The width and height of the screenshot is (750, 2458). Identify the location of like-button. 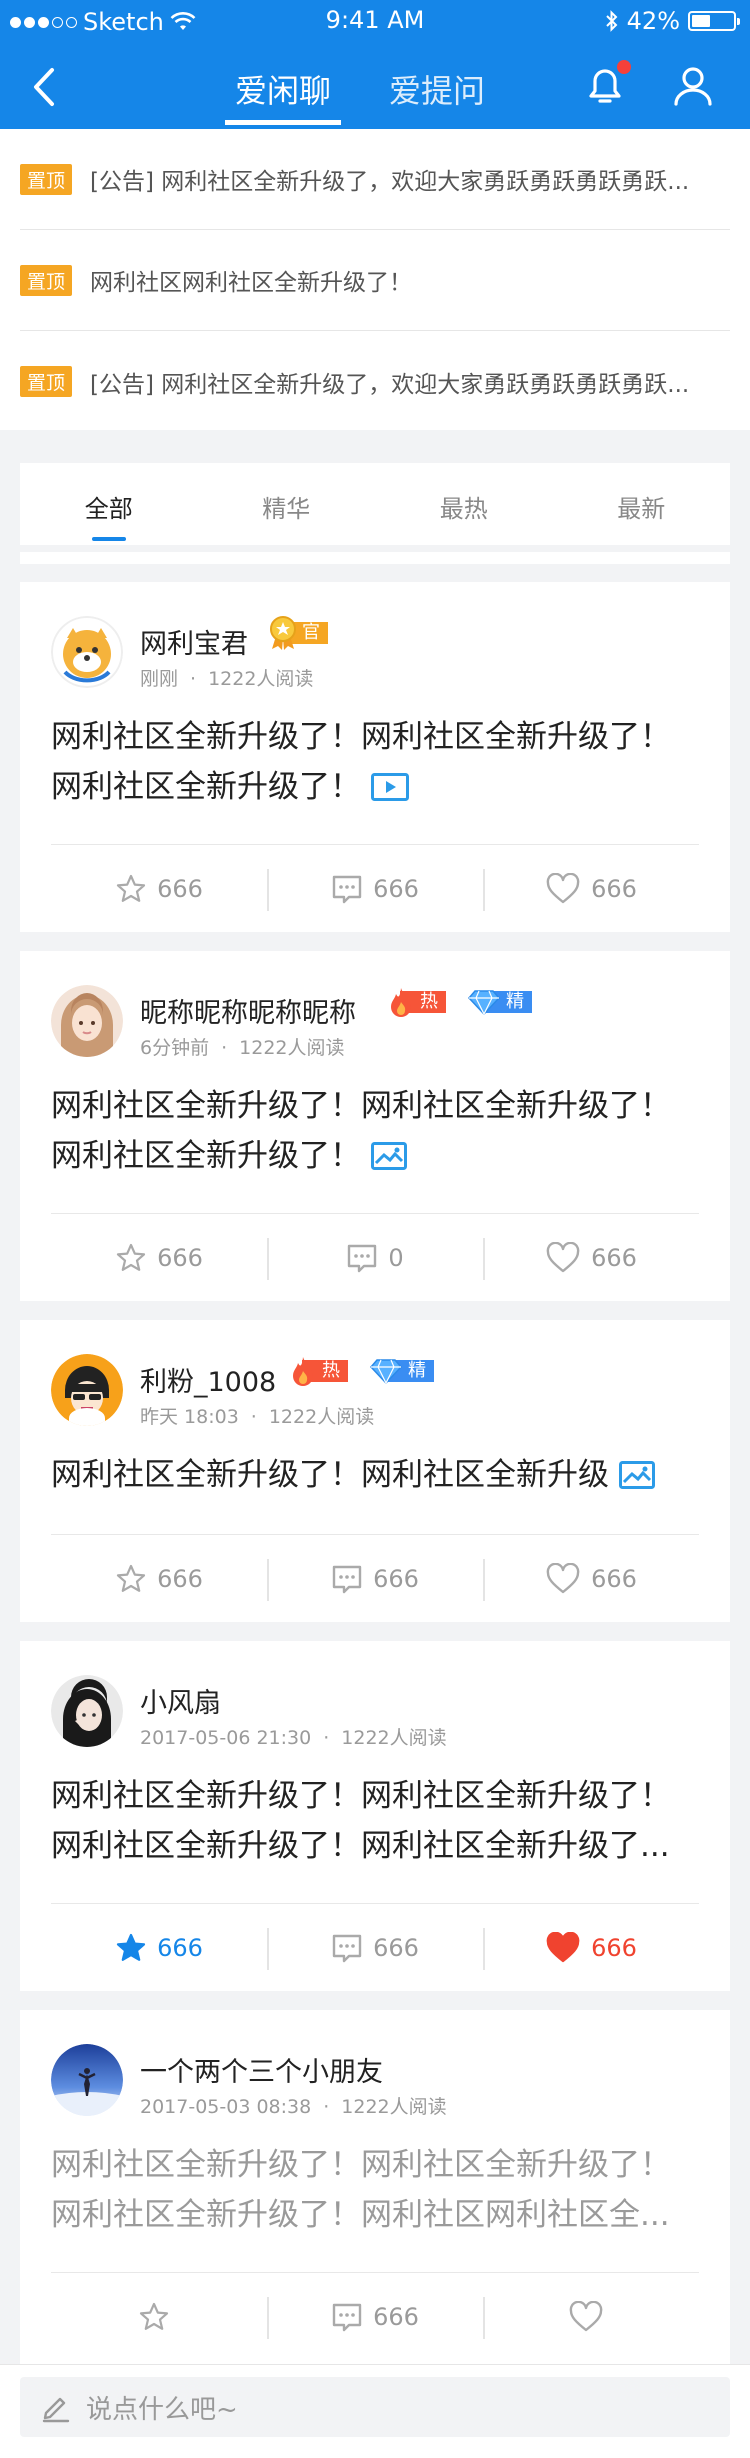
(591, 2316).